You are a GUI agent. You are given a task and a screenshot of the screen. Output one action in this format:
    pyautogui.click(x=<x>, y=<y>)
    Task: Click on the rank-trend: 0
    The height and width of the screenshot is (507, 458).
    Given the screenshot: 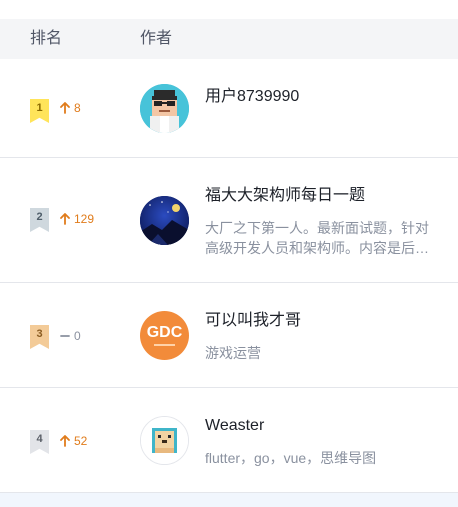 What is the action you would take?
    pyautogui.click(x=70, y=336)
    